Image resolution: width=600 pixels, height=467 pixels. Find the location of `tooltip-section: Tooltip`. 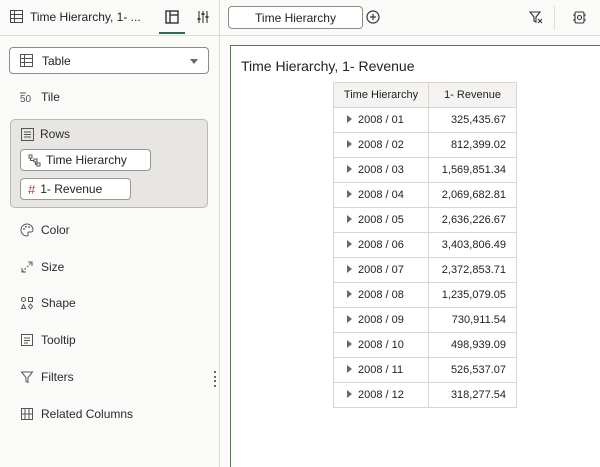

tooltip-section: Tooltip is located at coordinates (48, 340).